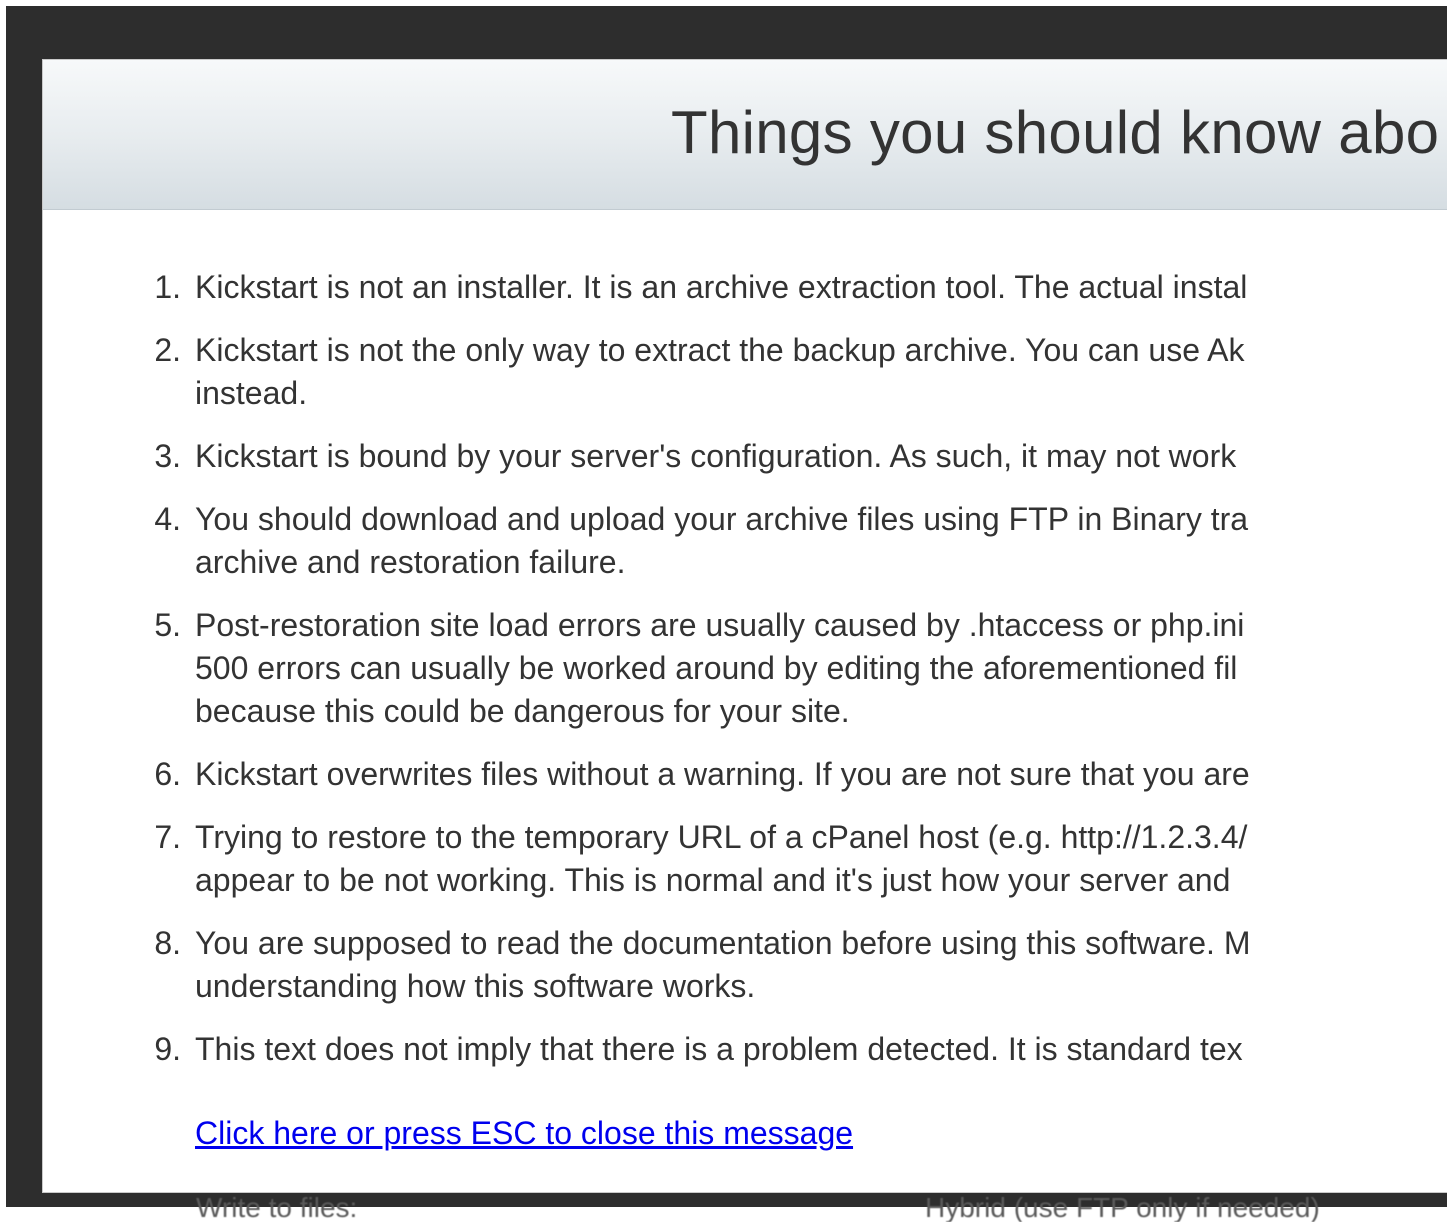  What do you see at coordinates (167, 287) in the screenshot?
I see `note-number: 1.` at bounding box center [167, 287].